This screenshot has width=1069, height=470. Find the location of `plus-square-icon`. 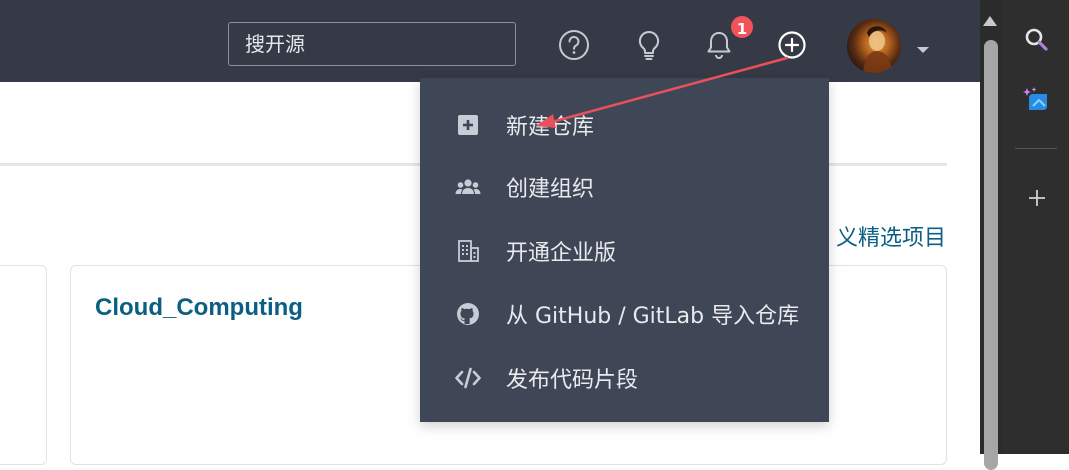

plus-square-icon is located at coordinates (468, 125).